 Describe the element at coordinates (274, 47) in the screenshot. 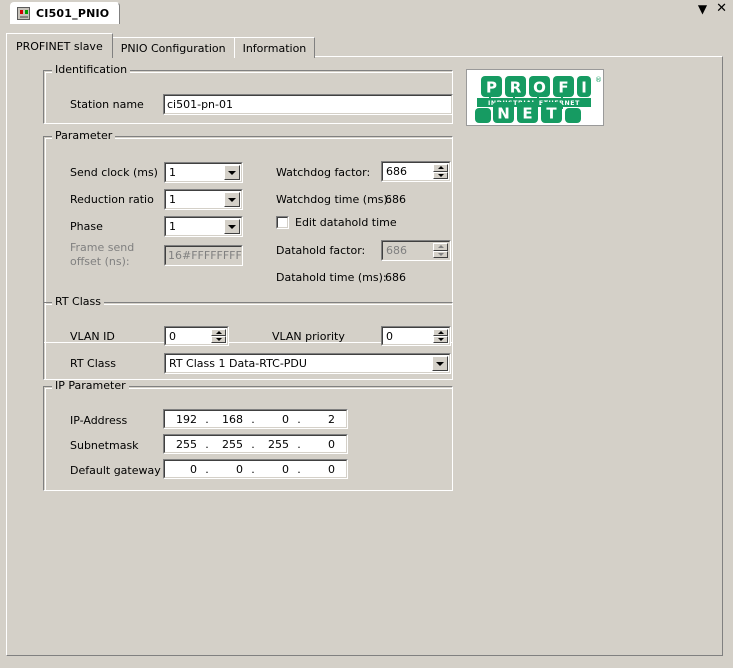

I see `tab-information: Information` at that location.